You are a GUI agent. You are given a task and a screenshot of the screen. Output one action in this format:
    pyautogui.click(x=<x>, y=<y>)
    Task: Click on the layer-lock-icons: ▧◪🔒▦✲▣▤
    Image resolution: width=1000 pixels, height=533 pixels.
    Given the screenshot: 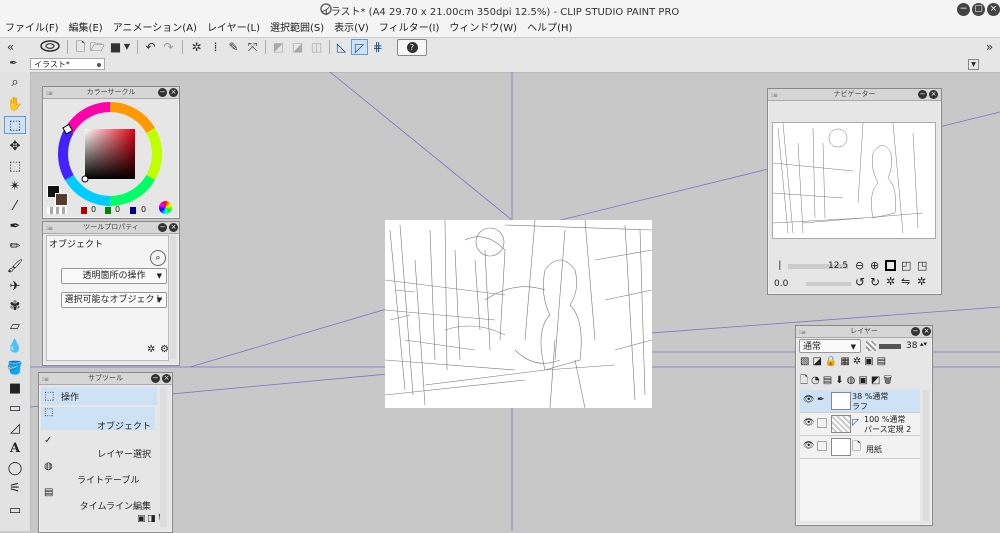 What is the action you would take?
    pyautogui.click(x=864, y=363)
    